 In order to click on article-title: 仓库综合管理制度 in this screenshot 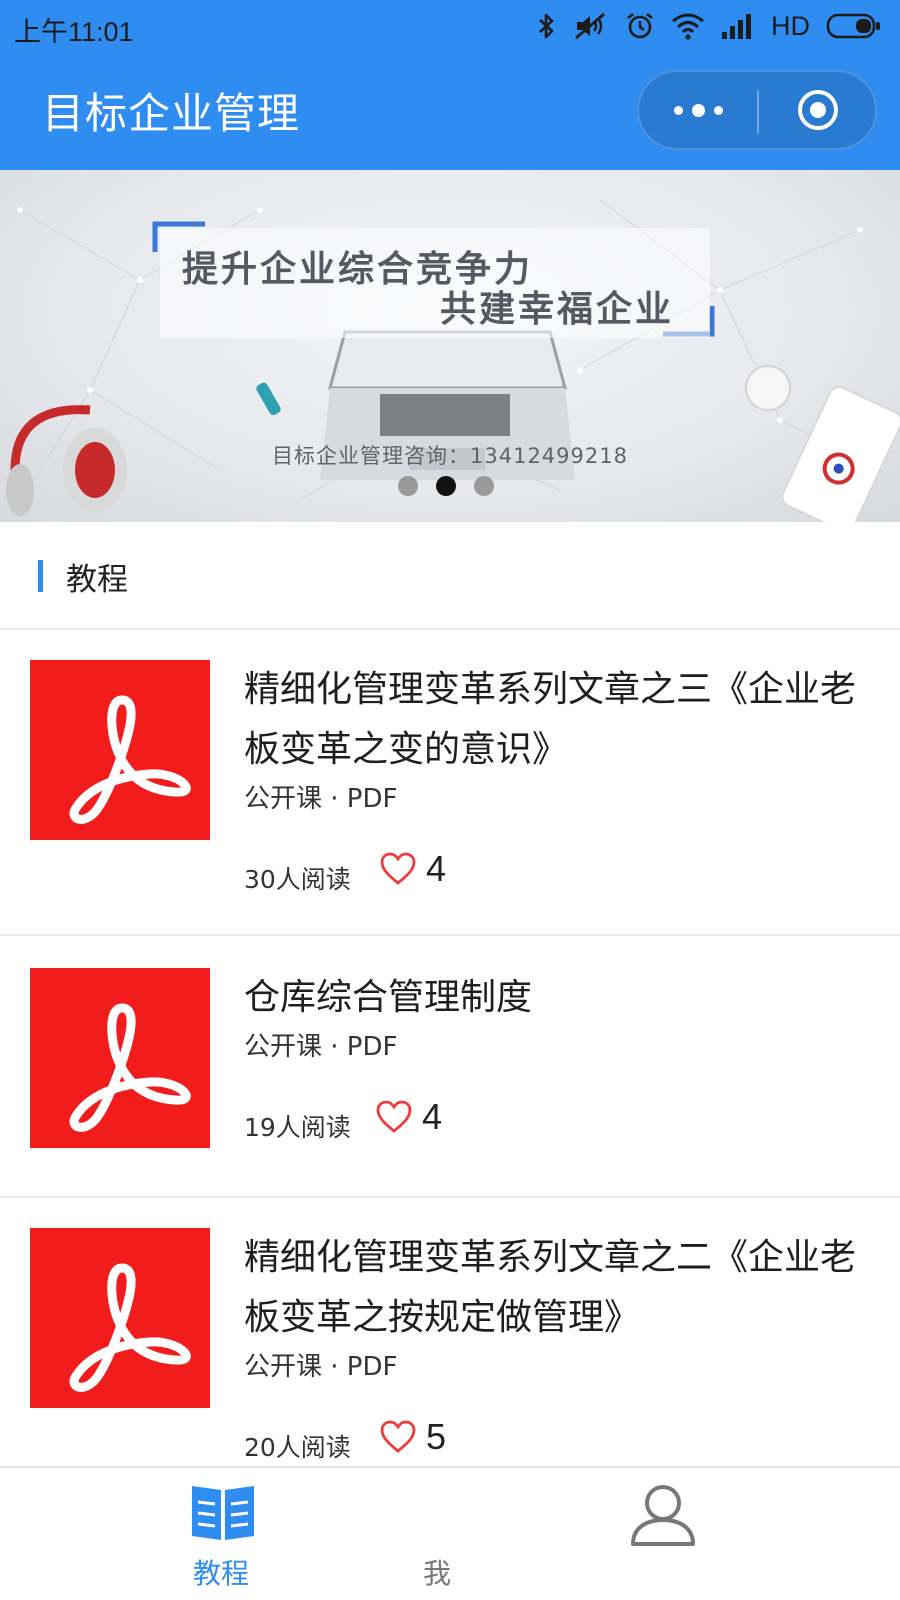, I will do `click(554, 998)`.